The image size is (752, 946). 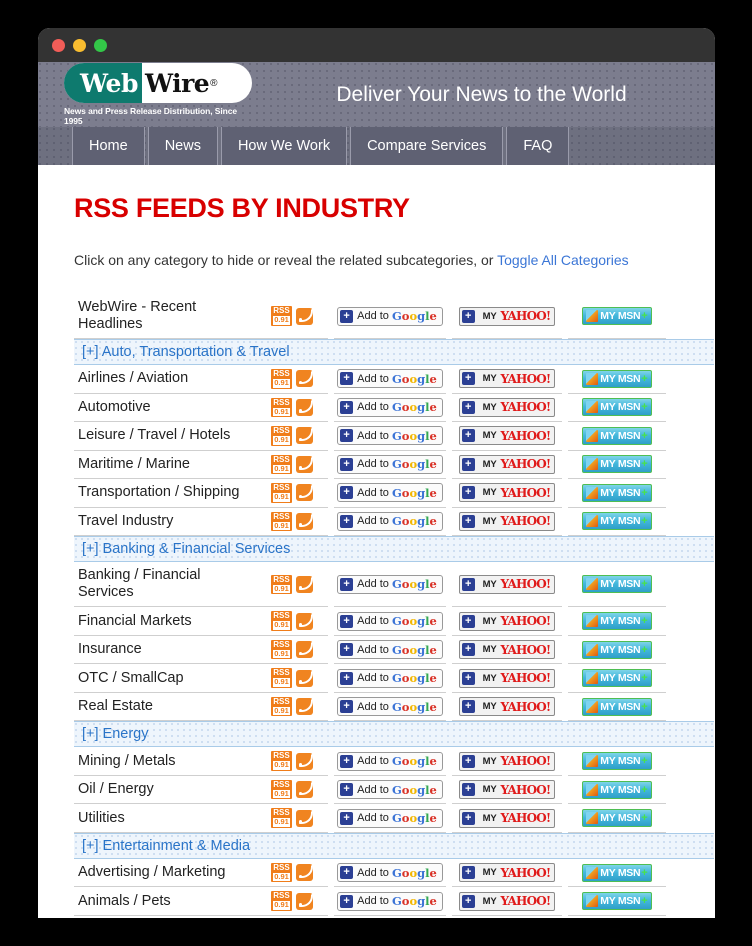 What do you see at coordinates (165, 873) in the screenshot?
I see `feed-name: Advertising / Marketing` at bounding box center [165, 873].